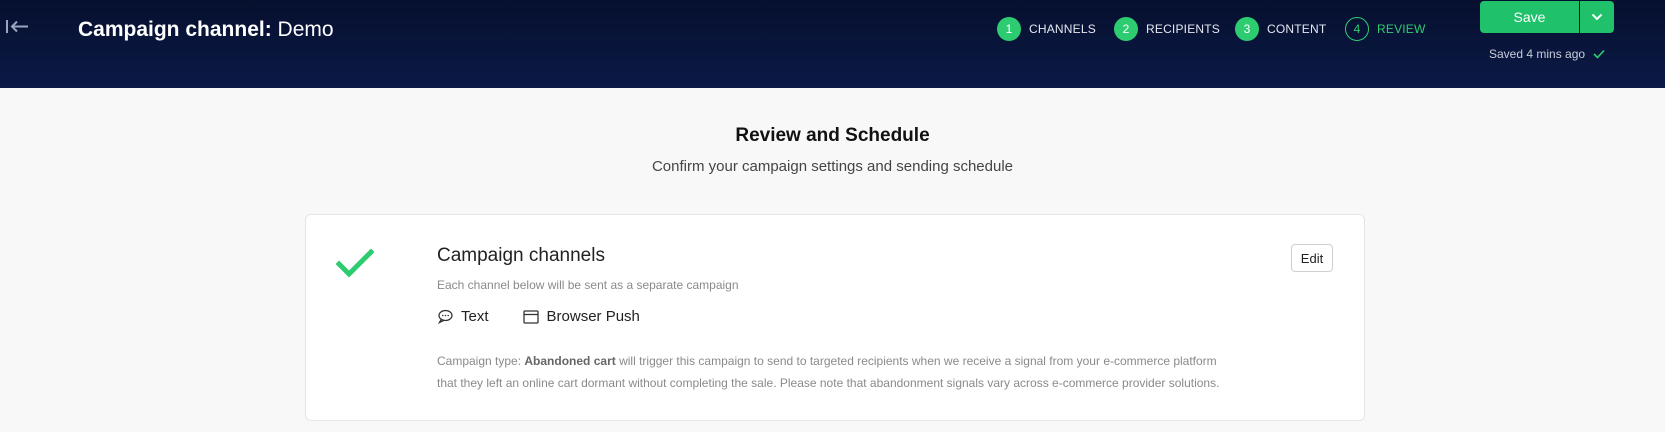 Image resolution: width=1665 pixels, height=432 pixels. I want to click on campaign-name: Demo, so click(305, 29).